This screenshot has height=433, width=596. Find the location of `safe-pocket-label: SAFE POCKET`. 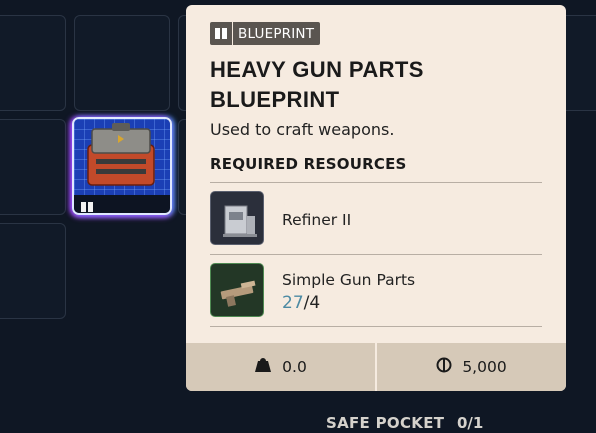

safe-pocket-label: SAFE POCKET is located at coordinates (385, 423).